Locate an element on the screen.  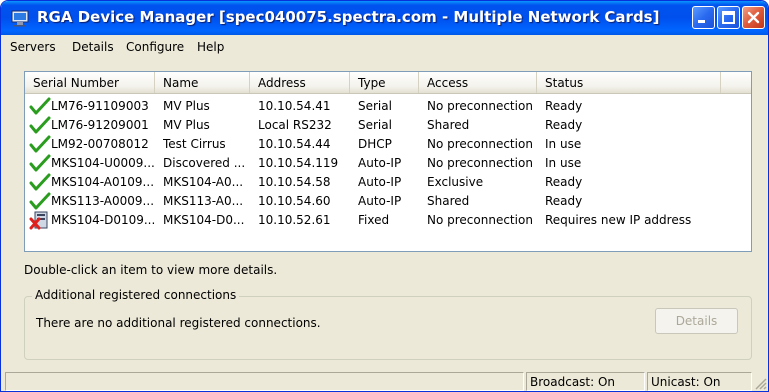
status-broadcast: Broadcast: On is located at coordinates (585, 381).